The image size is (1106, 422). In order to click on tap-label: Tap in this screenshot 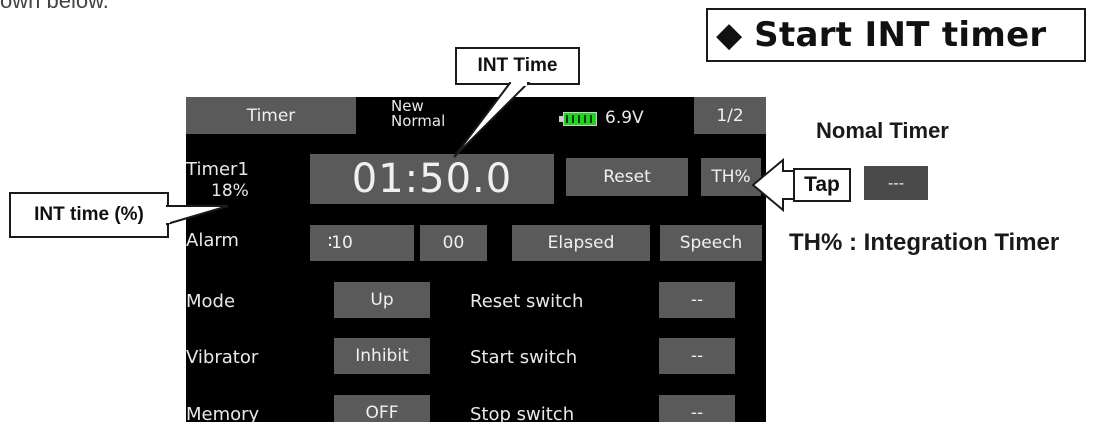, I will do `click(822, 185)`.